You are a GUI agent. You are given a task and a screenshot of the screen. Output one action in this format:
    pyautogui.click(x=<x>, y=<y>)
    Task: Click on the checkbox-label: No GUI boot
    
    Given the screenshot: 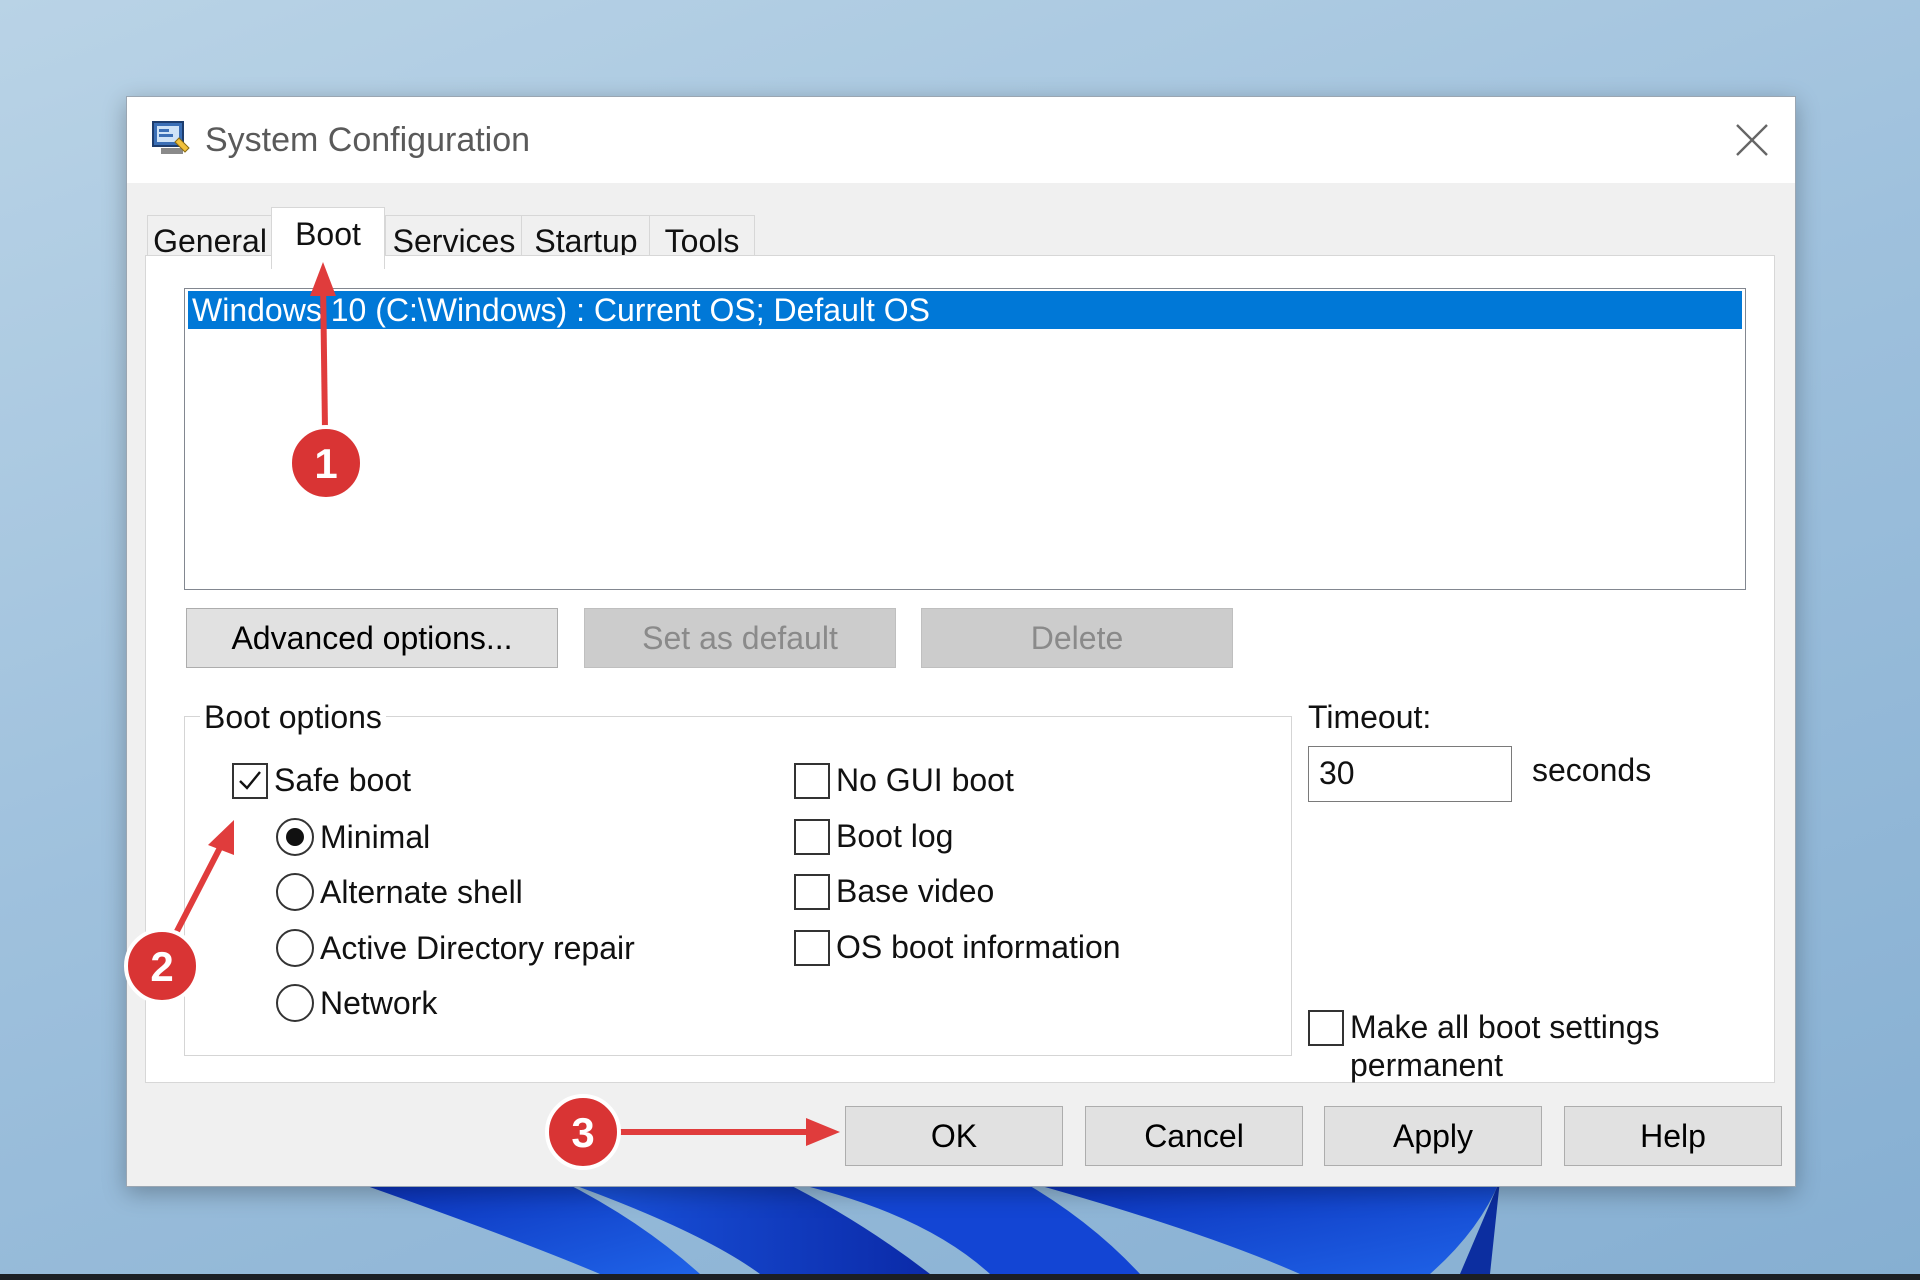 What is the action you would take?
    pyautogui.click(x=925, y=780)
    